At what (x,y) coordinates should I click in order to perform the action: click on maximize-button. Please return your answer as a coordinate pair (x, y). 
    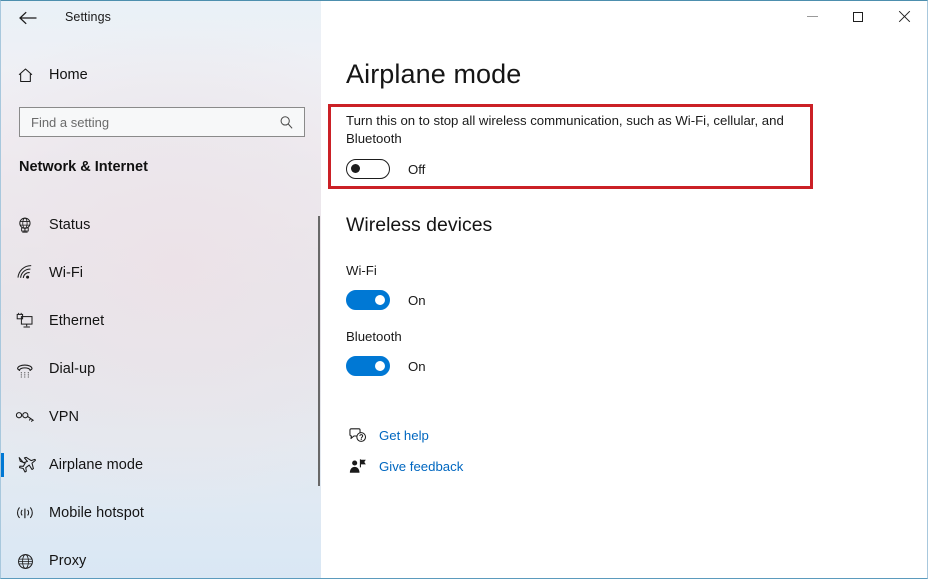
    Looking at the image, I should click on (858, 16).